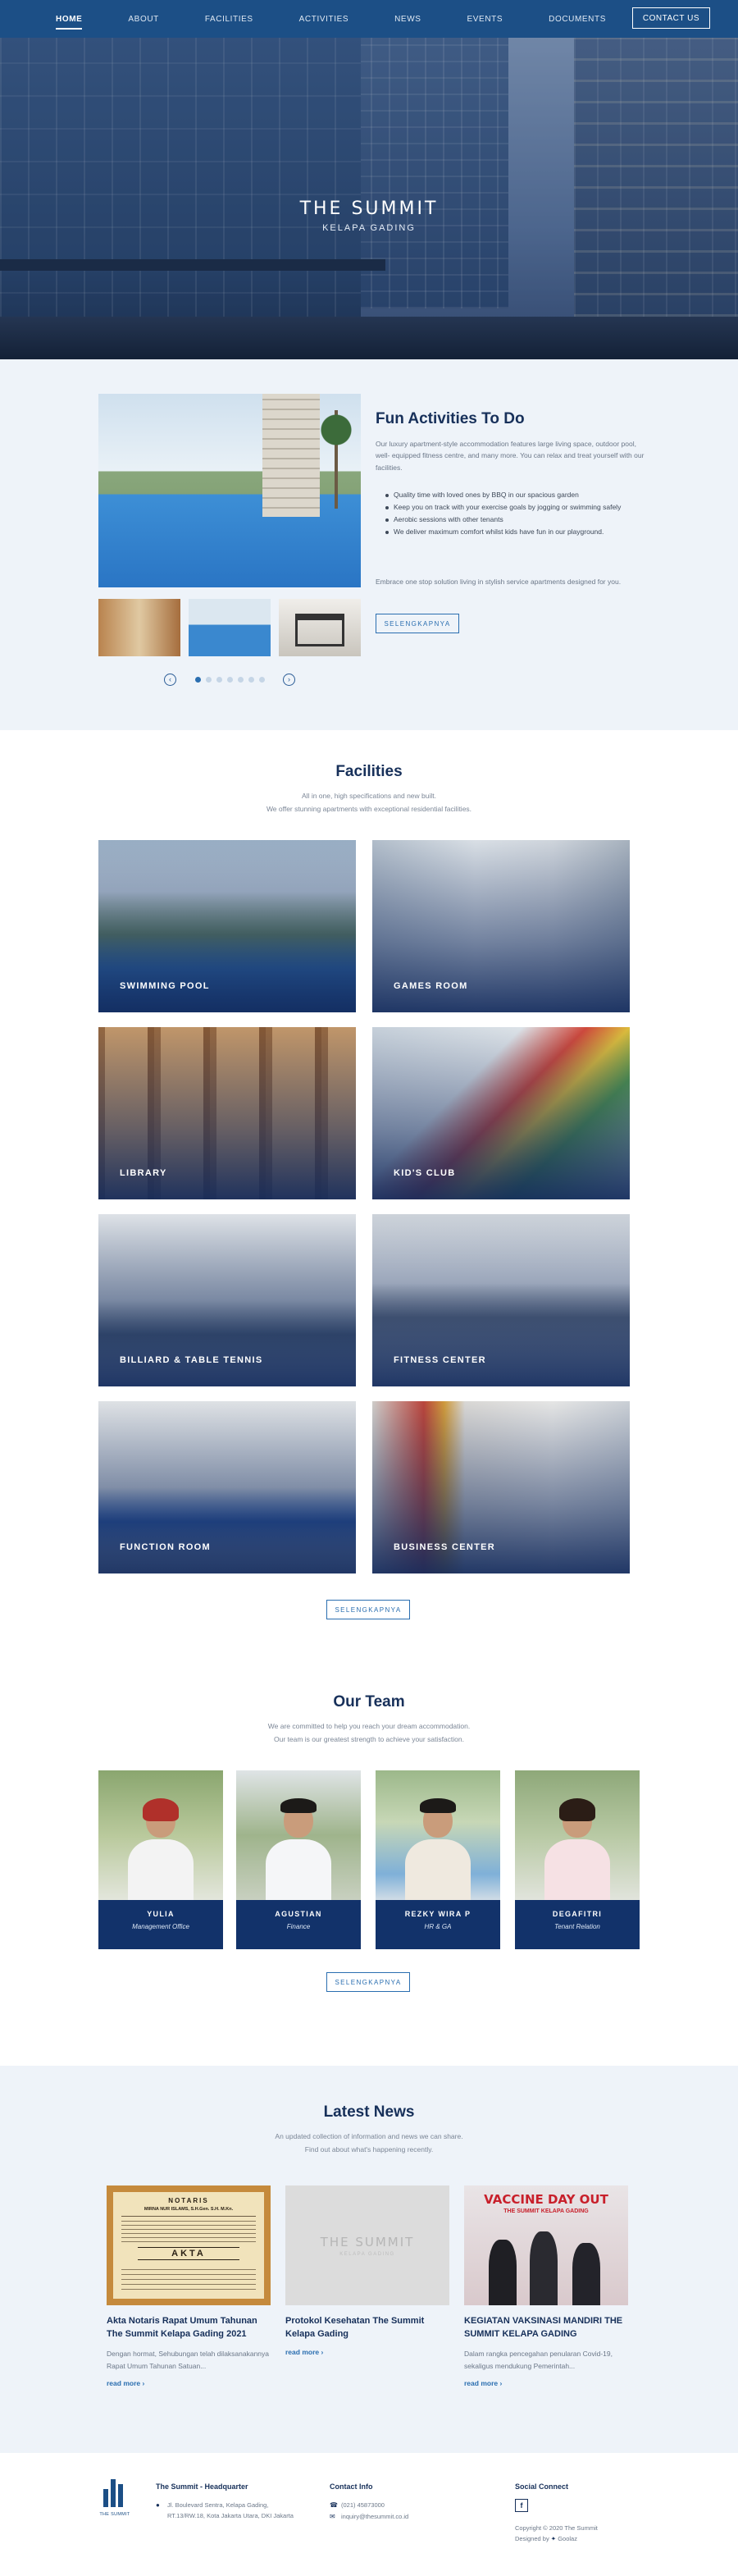 The height and width of the screenshot is (2576, 738). I want to click on facility-card-games-room: GAMES ROOM, so click(501, 926).